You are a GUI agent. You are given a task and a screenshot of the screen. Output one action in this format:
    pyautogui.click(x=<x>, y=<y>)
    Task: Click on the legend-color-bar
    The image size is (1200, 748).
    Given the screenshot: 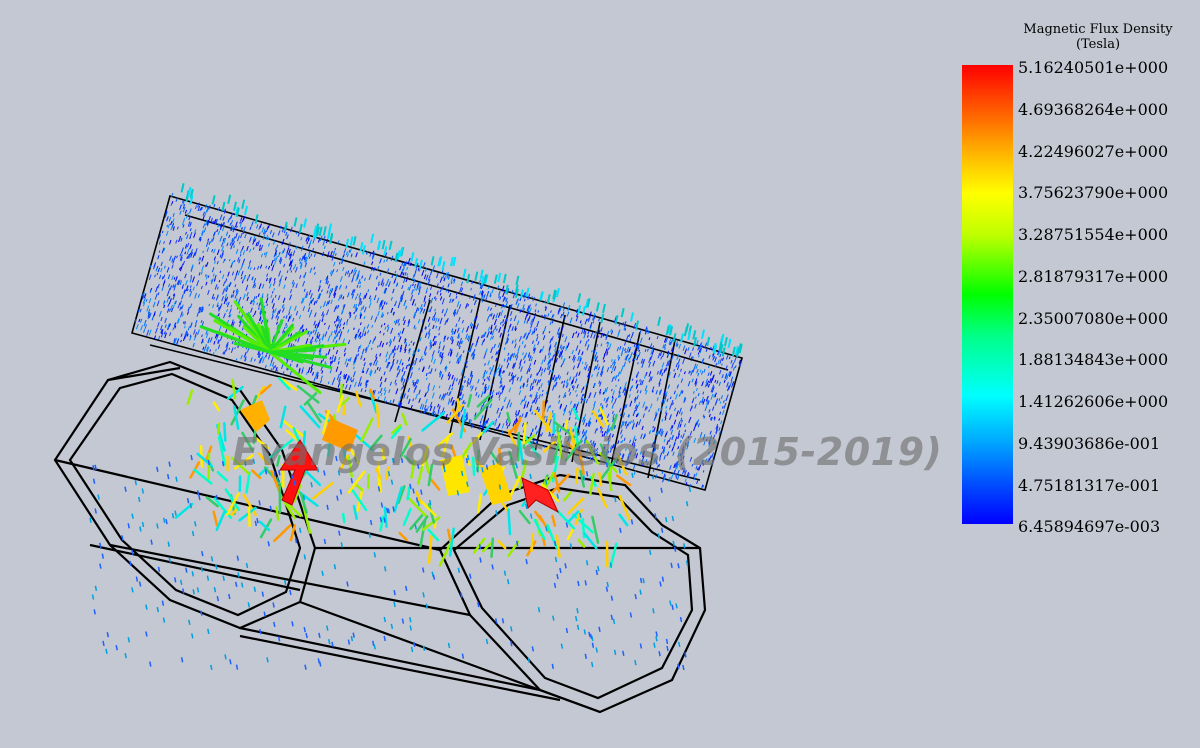 What is the action you would take?
    pyautogui.click(x=987, y=294)
    